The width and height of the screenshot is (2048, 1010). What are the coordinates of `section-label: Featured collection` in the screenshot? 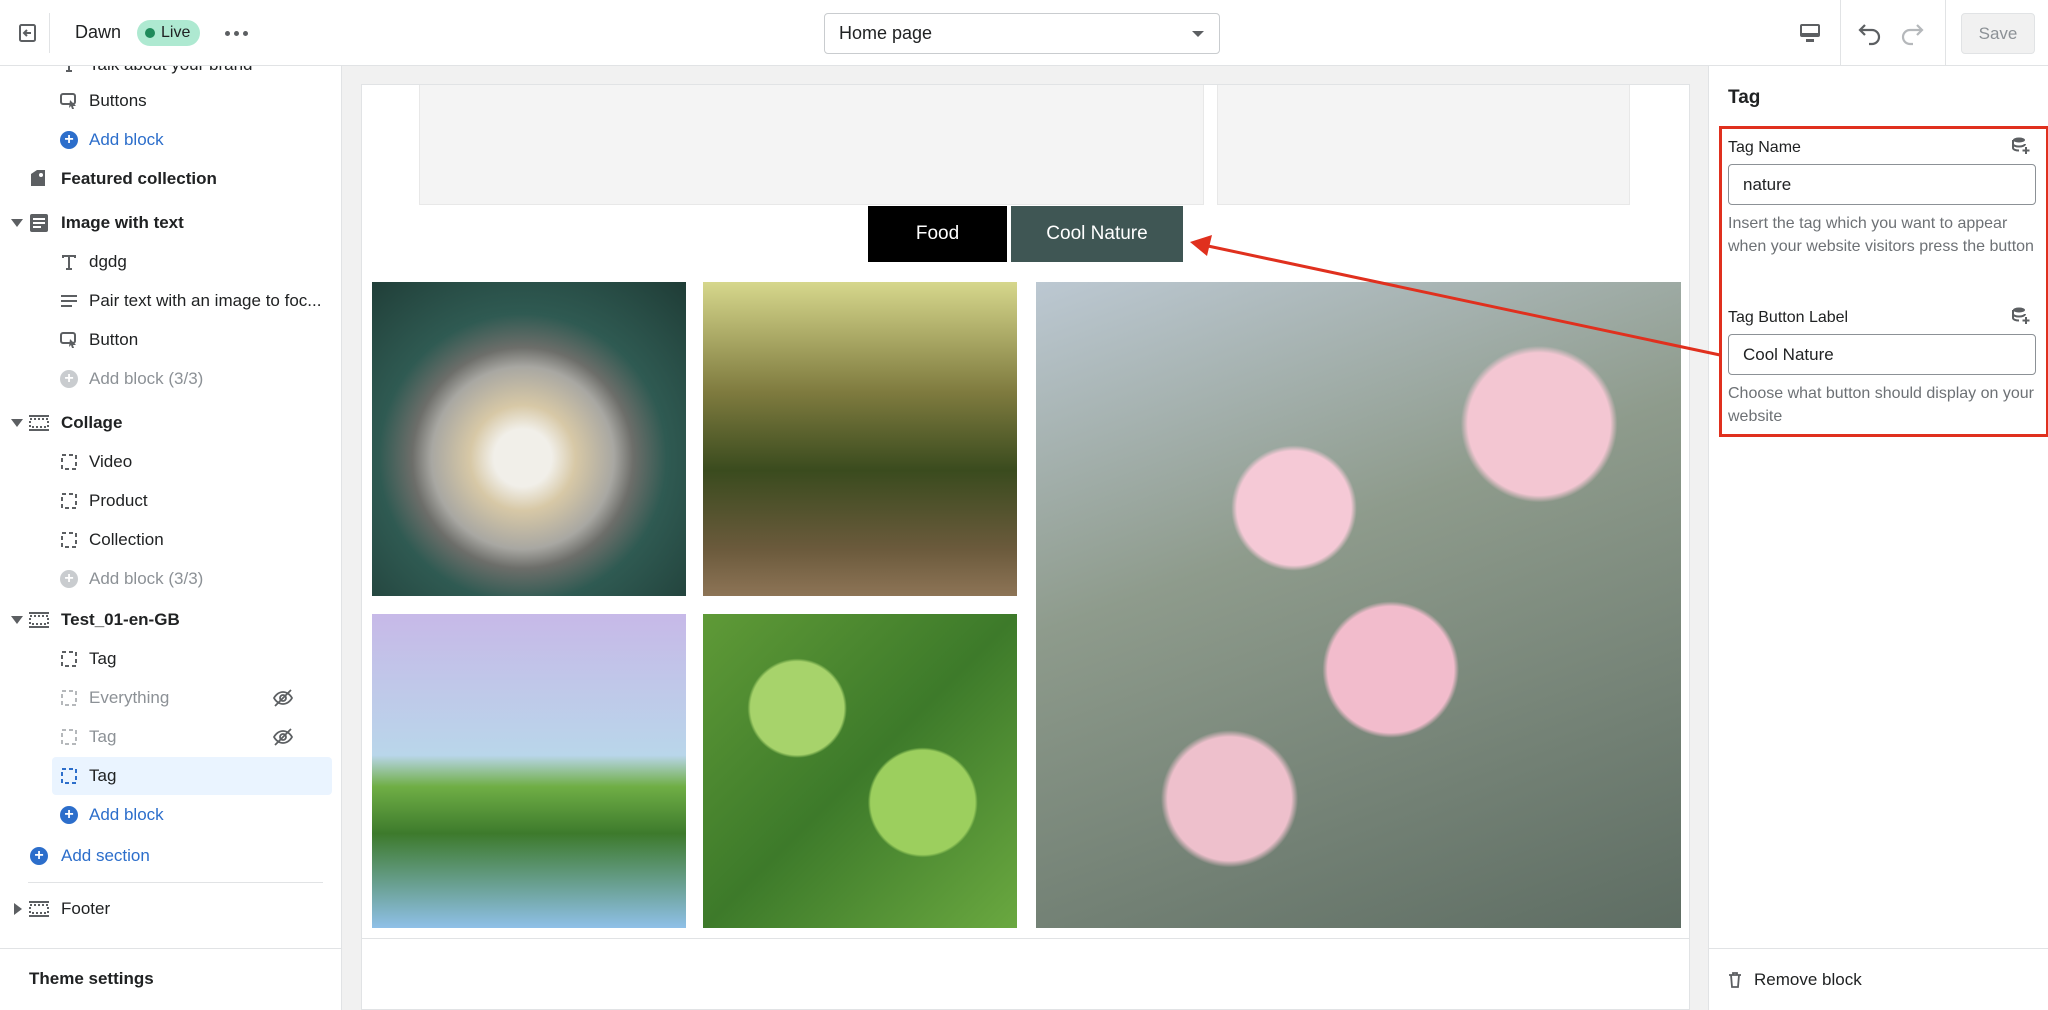 It's located at (139, 178).